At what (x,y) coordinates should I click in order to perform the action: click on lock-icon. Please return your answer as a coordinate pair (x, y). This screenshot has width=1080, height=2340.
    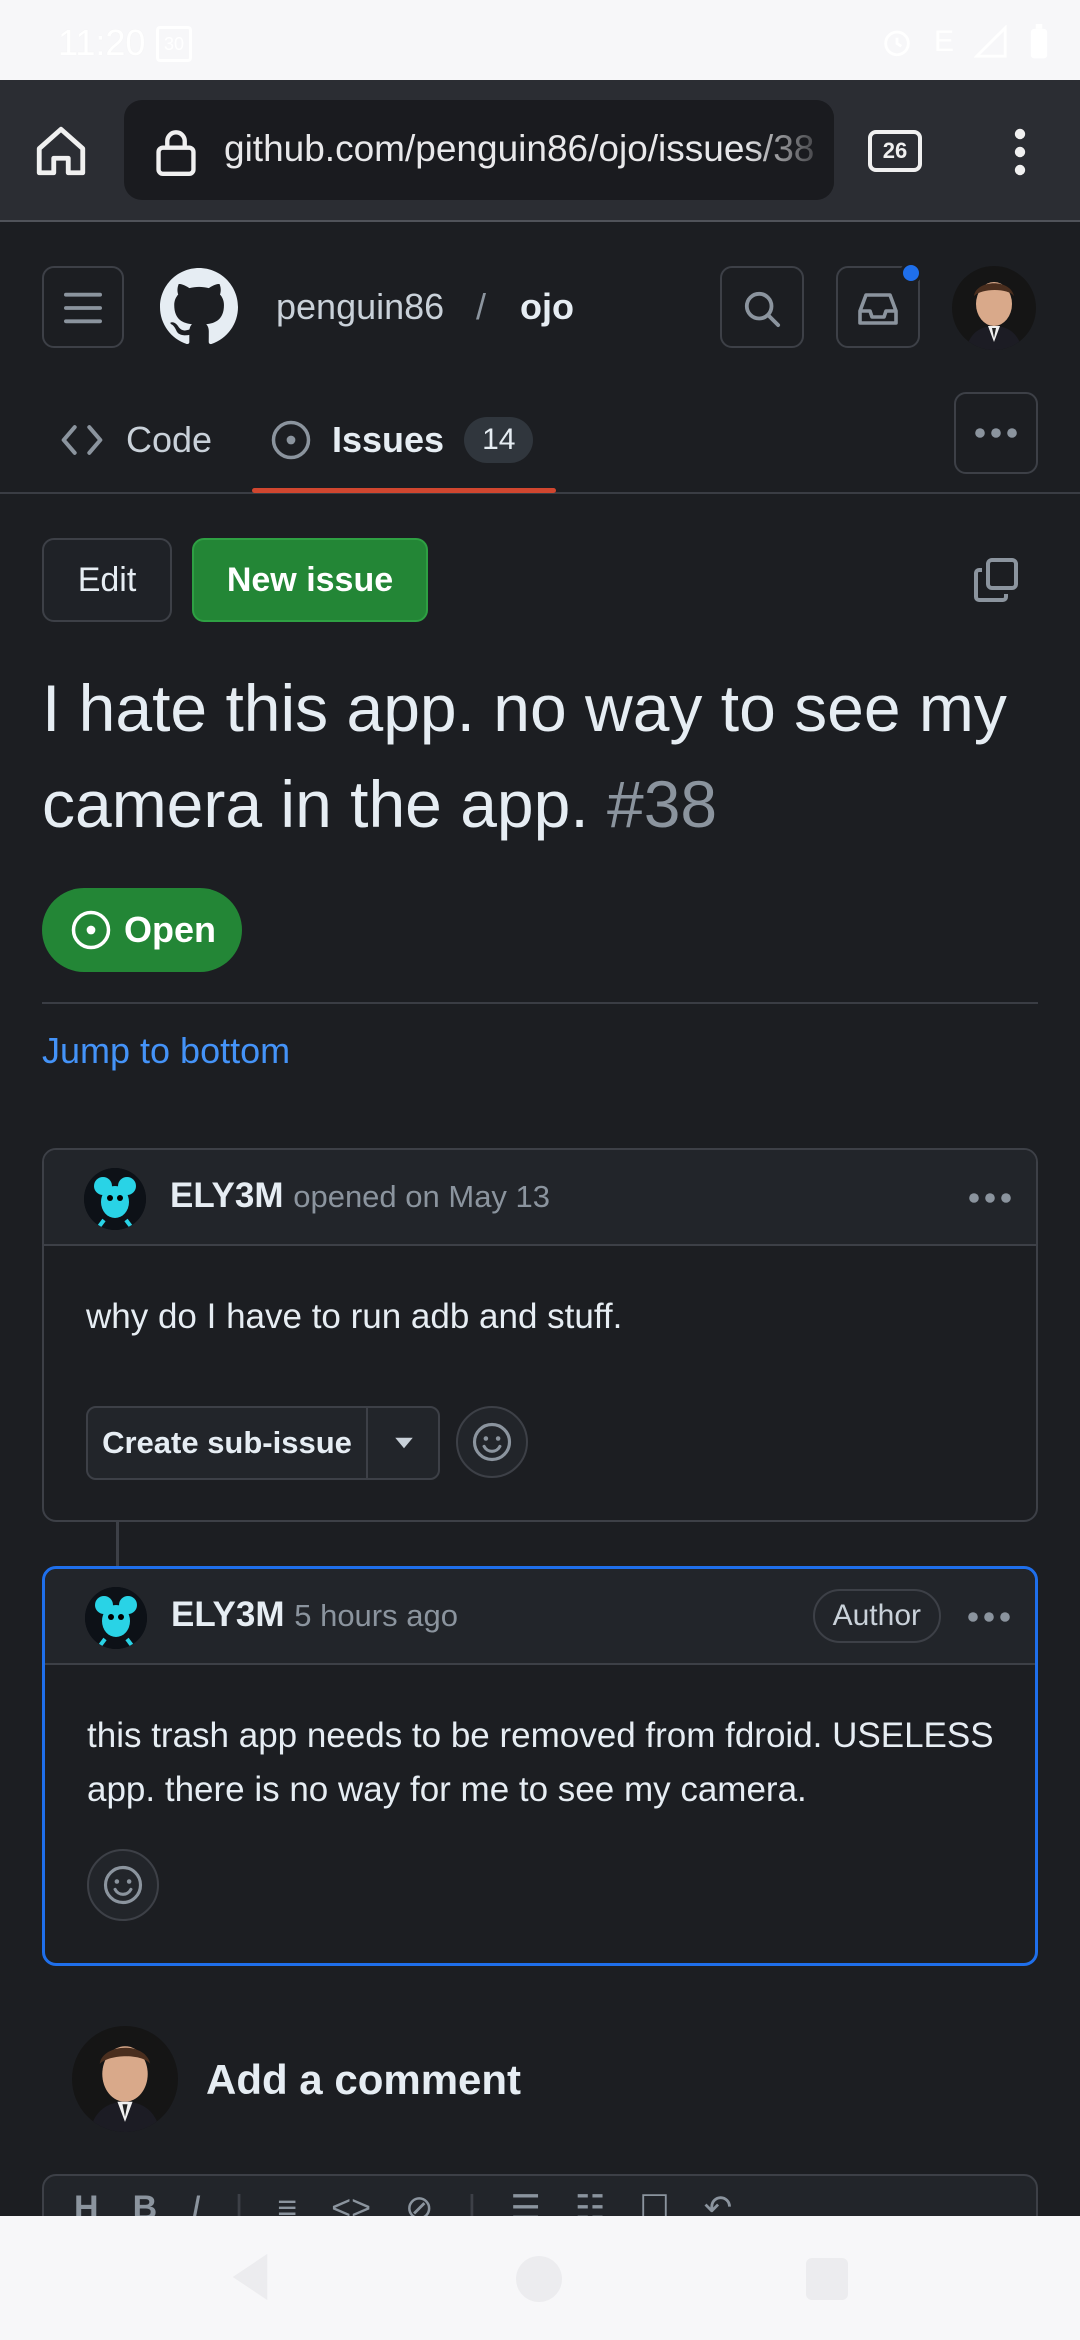
    Looking at the image, I should click on (176, 153).